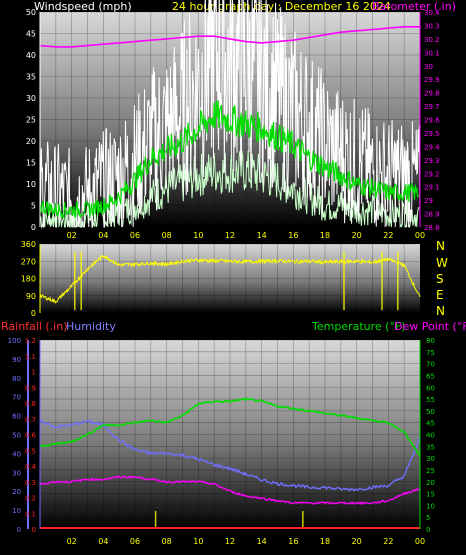  Describe the element at coordinates (31, 98) in the screenshot. I see `wind-tick-label: 30` at that location.